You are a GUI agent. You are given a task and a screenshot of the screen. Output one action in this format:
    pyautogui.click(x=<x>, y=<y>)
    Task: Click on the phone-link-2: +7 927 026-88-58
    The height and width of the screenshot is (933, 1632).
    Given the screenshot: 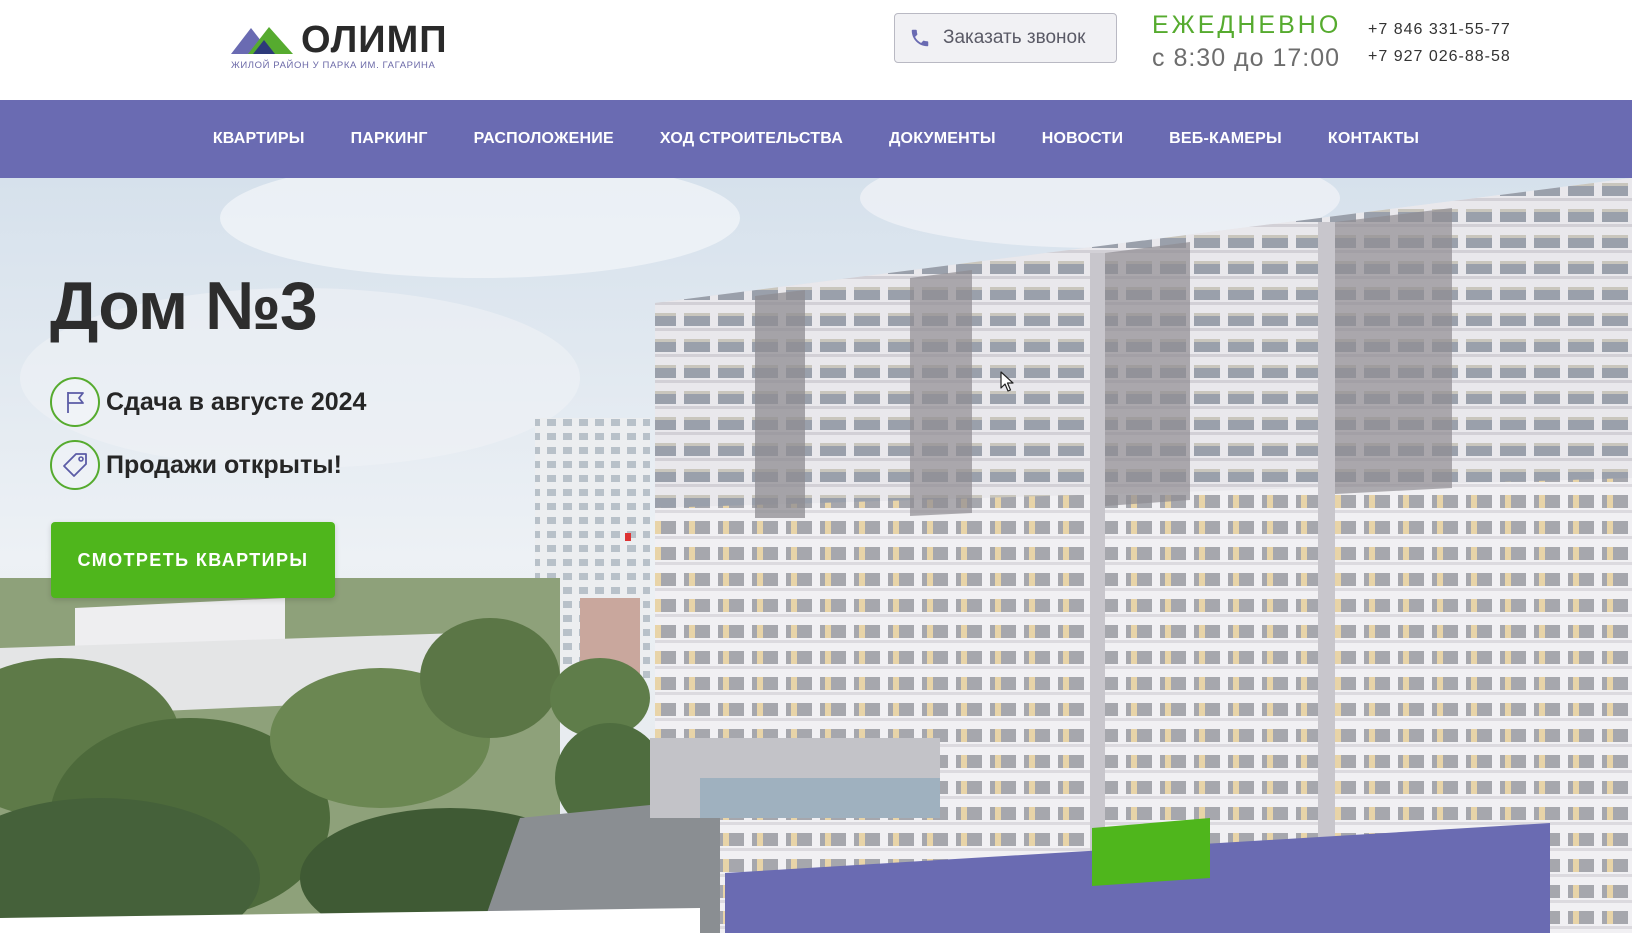 What is the action you would take?
    pyautogui.click(x=1439, y=56)
    